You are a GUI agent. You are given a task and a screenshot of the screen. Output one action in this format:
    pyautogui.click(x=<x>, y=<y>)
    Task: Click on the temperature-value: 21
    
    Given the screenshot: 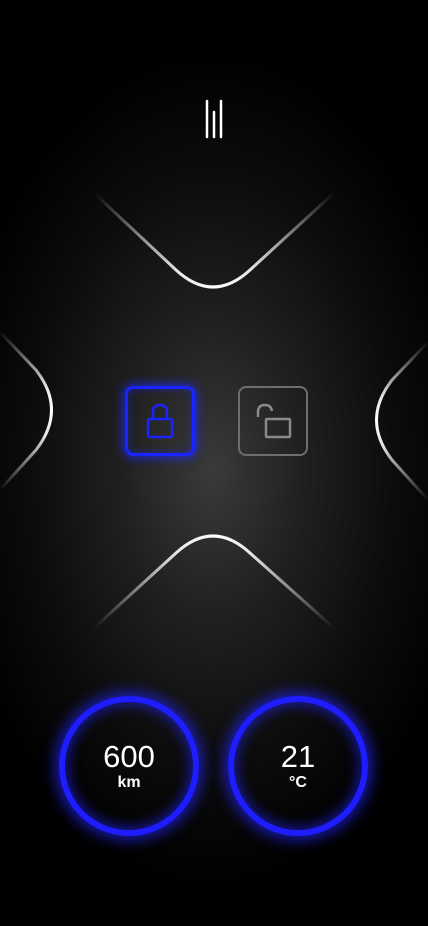 What is the action you would take?
    pyautogui.click(x=298, y=756)
    